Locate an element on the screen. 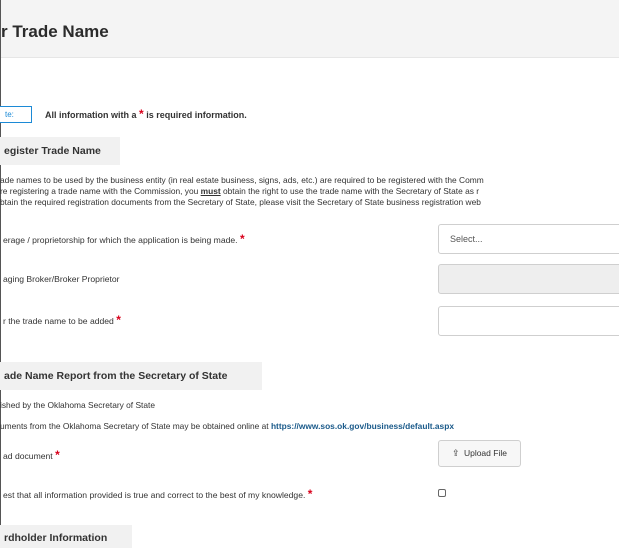 This screenshot has width=619, height=548. managing-broker-field is located at coordinates (528, 279).